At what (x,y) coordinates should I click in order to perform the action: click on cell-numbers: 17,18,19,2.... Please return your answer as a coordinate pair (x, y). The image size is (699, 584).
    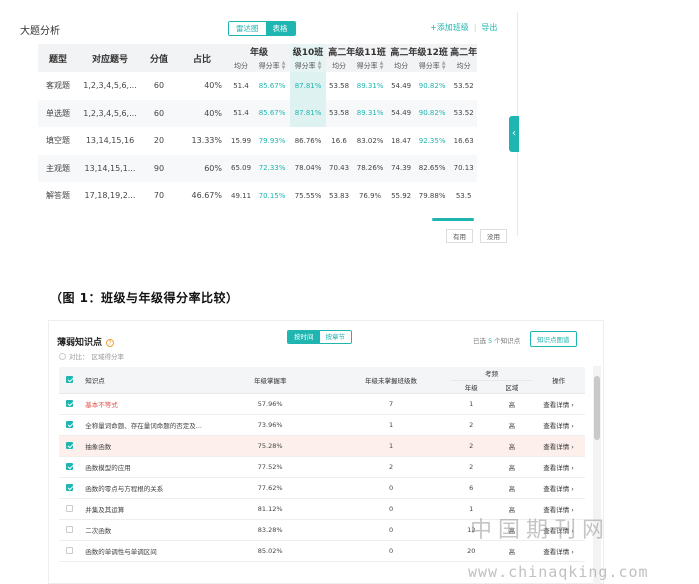
    Looking at the image, I should click on (110, 196).